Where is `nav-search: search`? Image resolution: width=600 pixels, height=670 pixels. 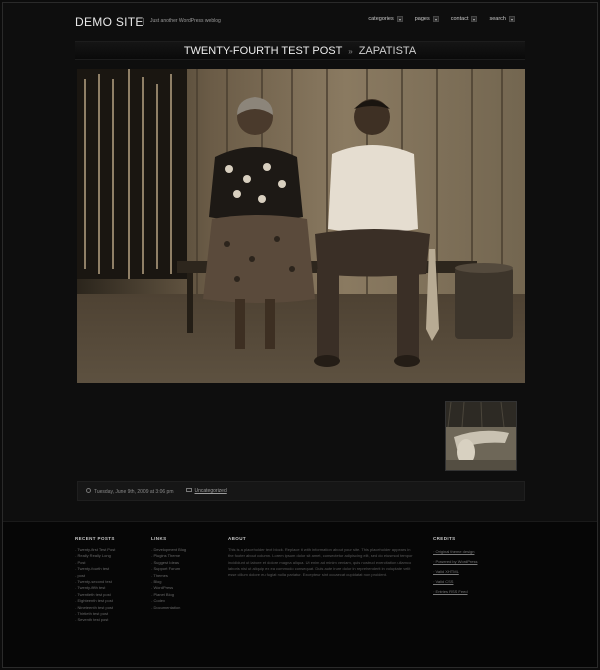 nav-search: search is located at coordinates (502, 19).